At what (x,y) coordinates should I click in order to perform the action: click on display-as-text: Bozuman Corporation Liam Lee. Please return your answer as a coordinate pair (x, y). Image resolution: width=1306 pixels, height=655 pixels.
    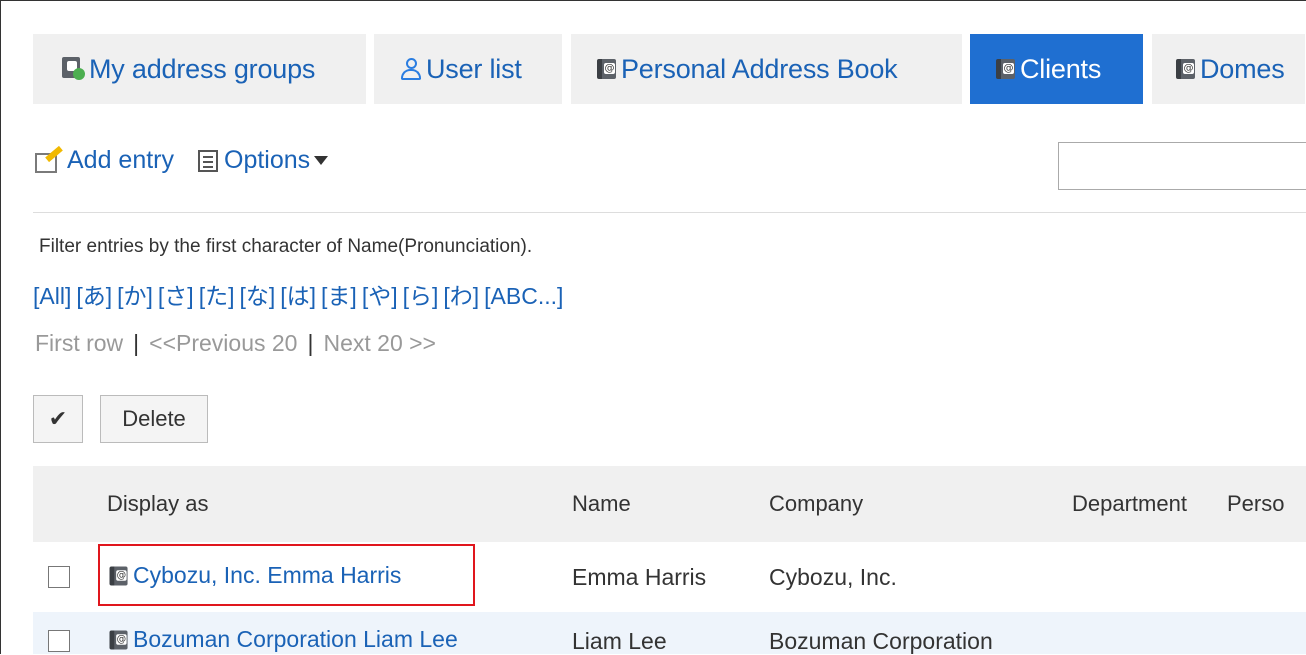
    Looking at the image, I should click on (295, 639).